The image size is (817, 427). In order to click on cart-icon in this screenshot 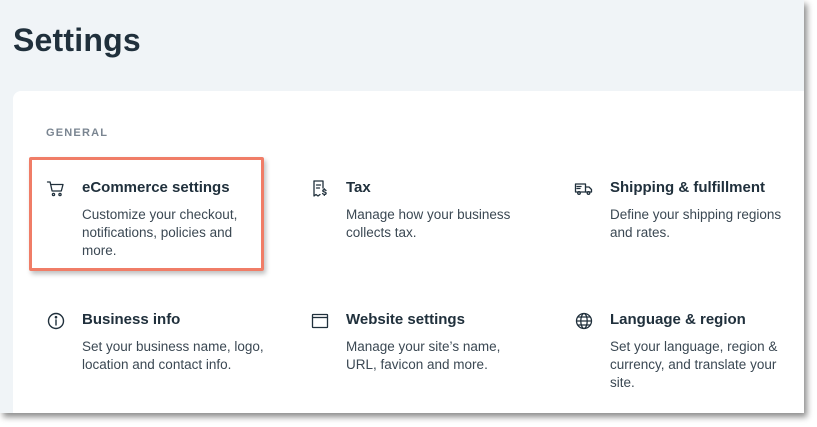, I will do `click(56, 189)`.